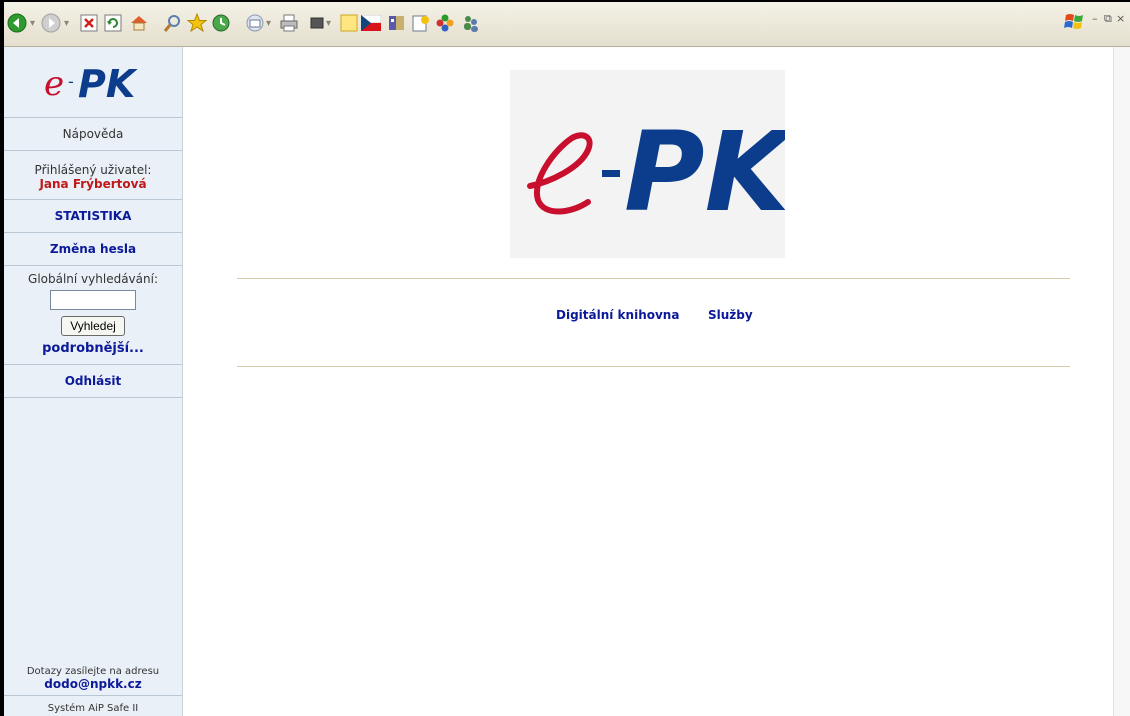 The image size is (1130, 716). Describe the element at coordinates (255, 23) in the screenshot. I see `mail-icon` at that location.